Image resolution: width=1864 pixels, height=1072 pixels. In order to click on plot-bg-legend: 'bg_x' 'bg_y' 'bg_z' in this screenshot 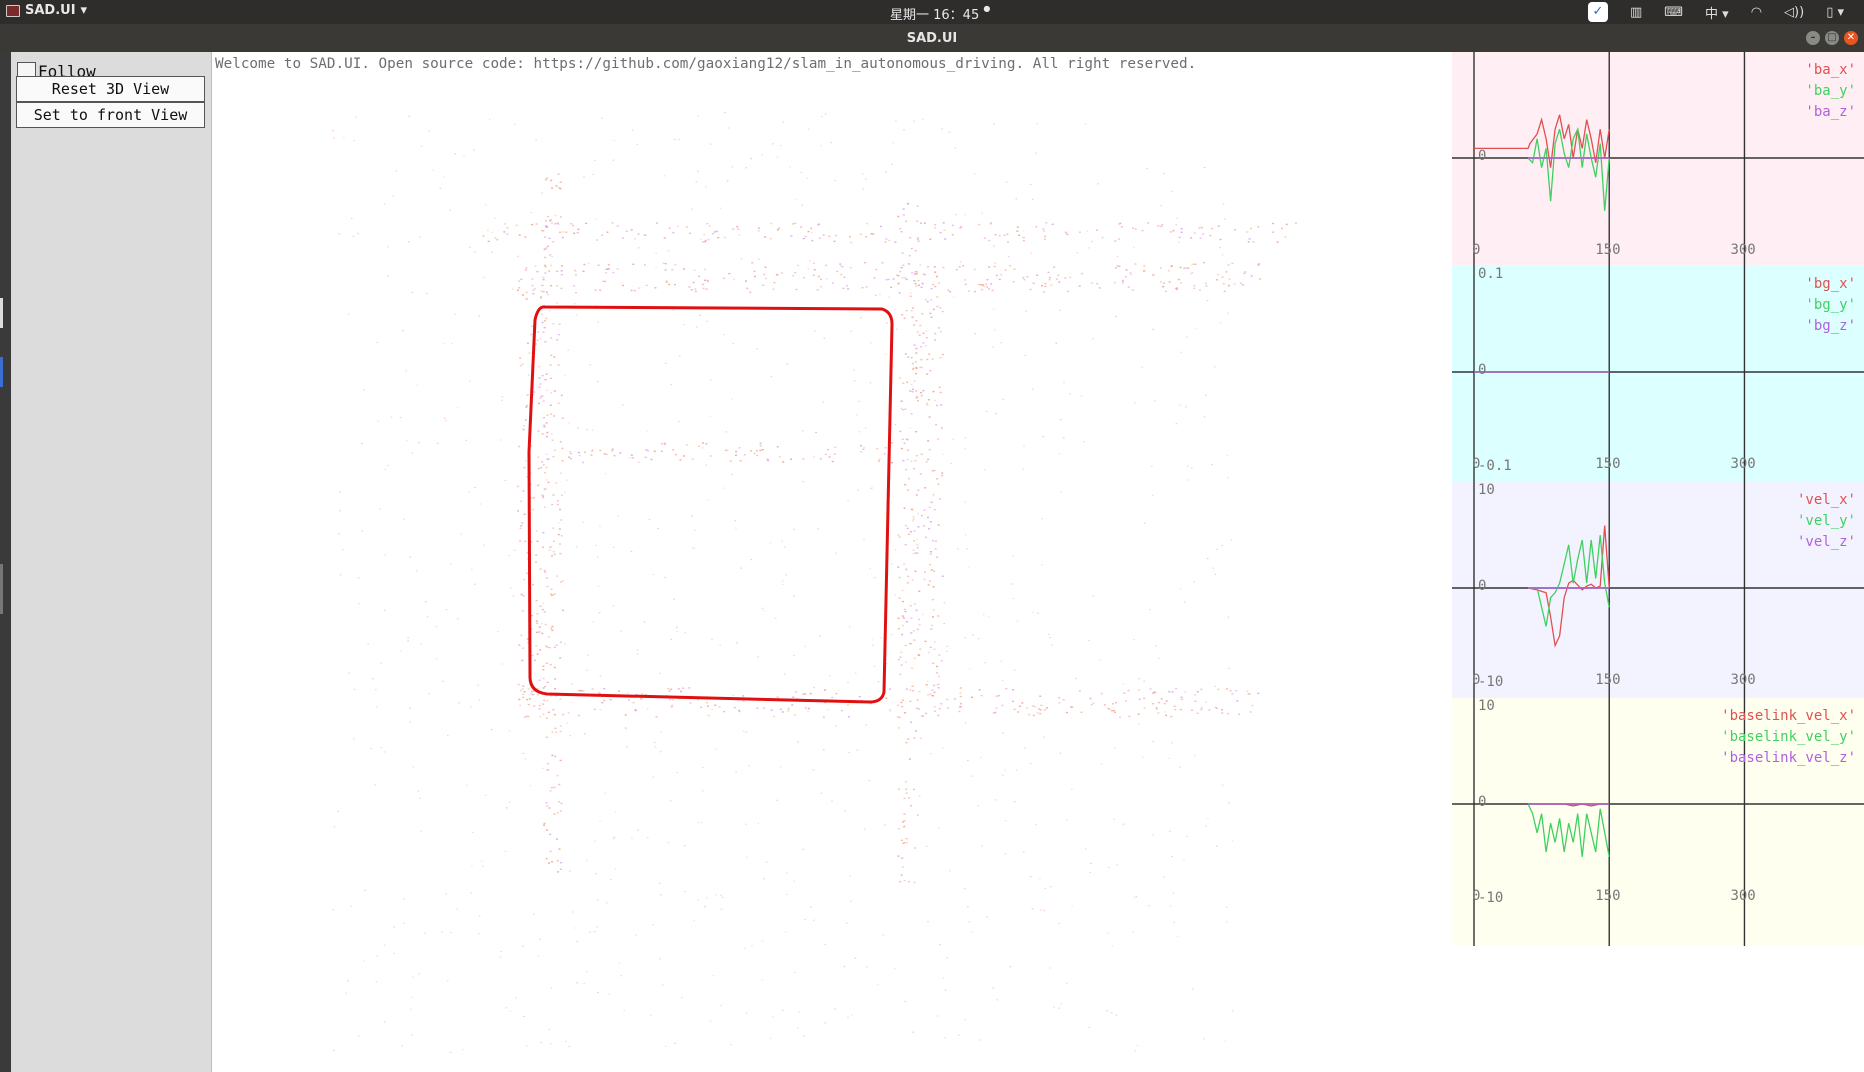, I will do `click(1830, 305)`.